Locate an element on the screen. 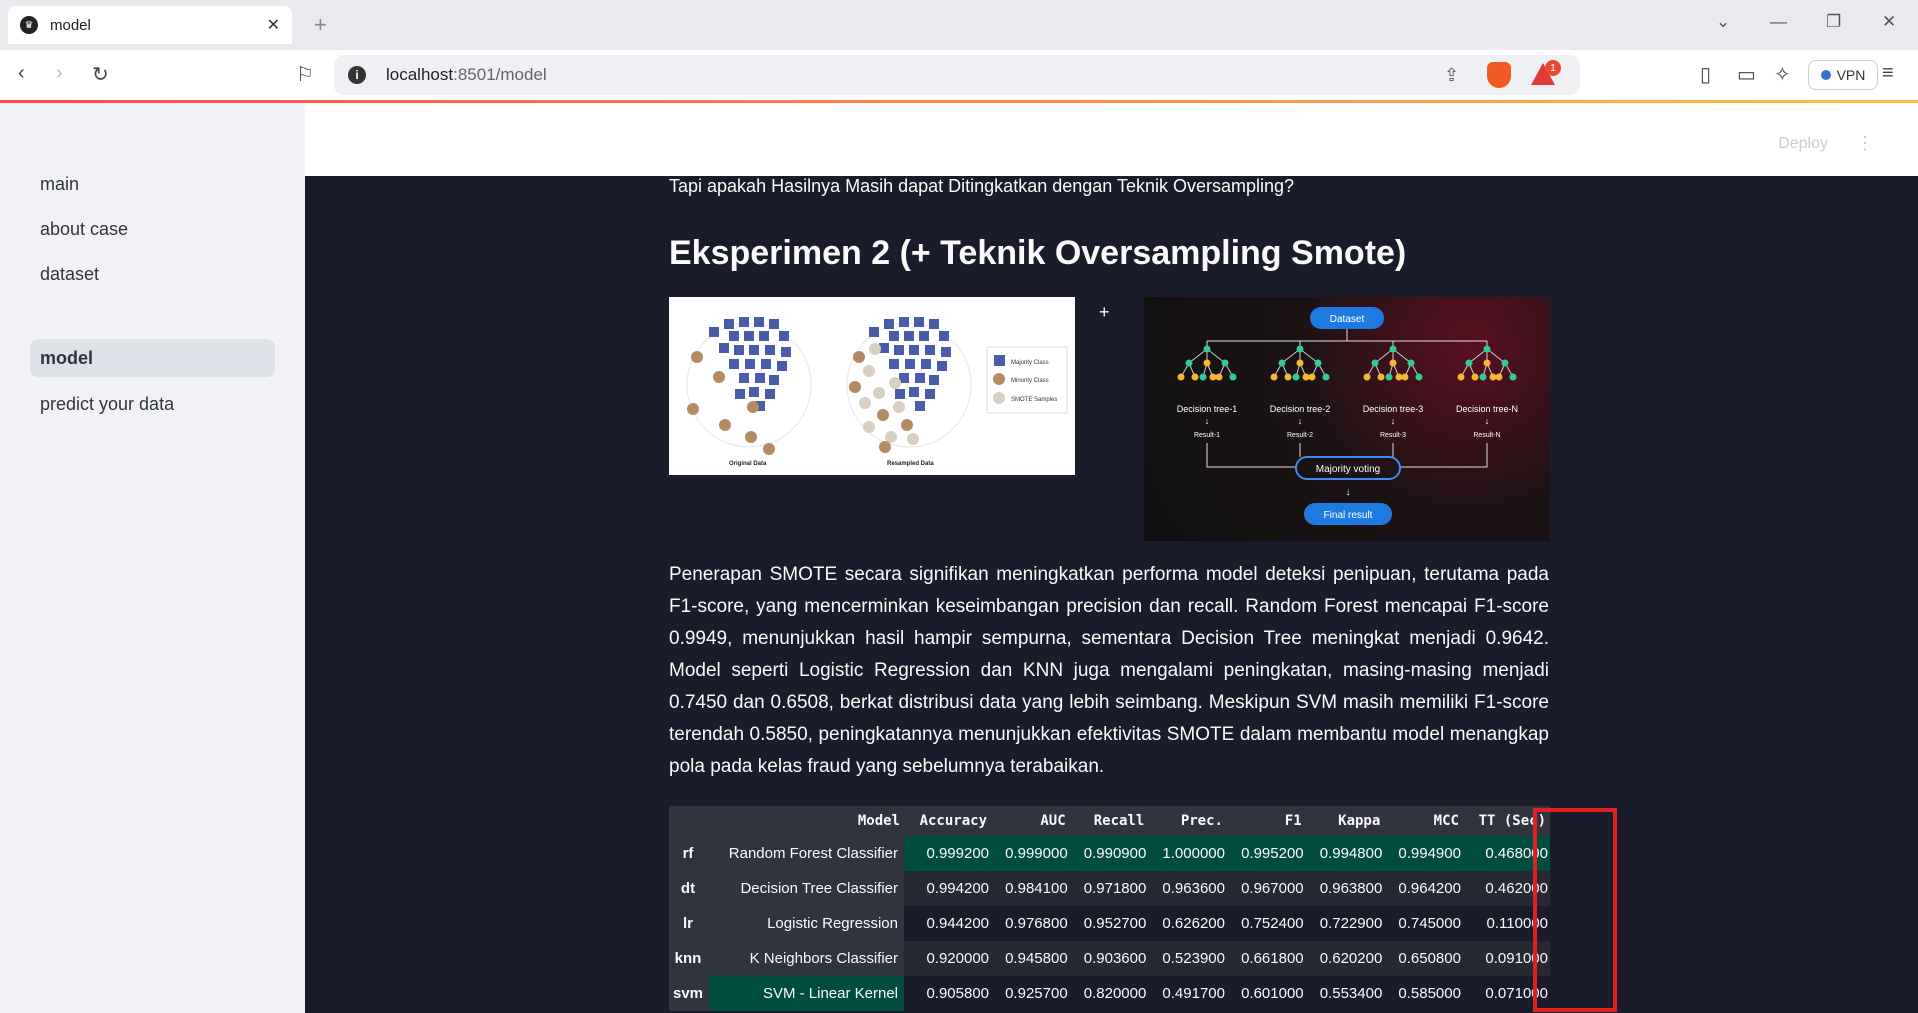 The image size is (1918, 1013). browser-tab-strip: ♛ model ✕ + ⌄ — ❐ ✕ is located at coordinates (959, 25).